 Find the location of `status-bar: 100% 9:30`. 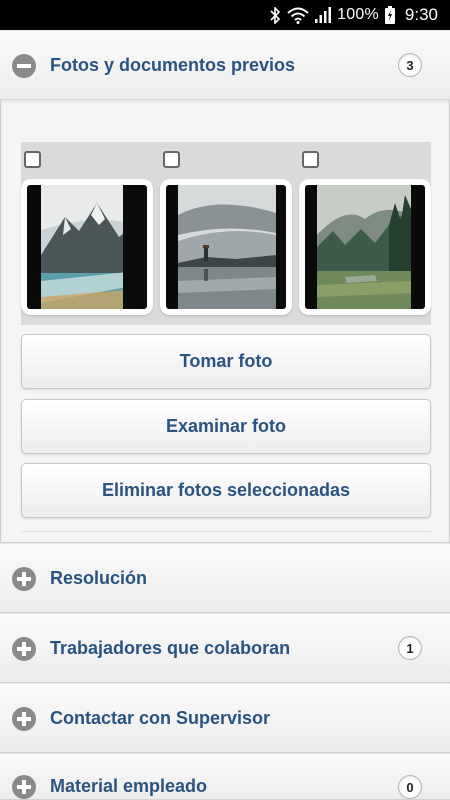

status-bar: 100% 9:30 is located at coordinates (225, 15).